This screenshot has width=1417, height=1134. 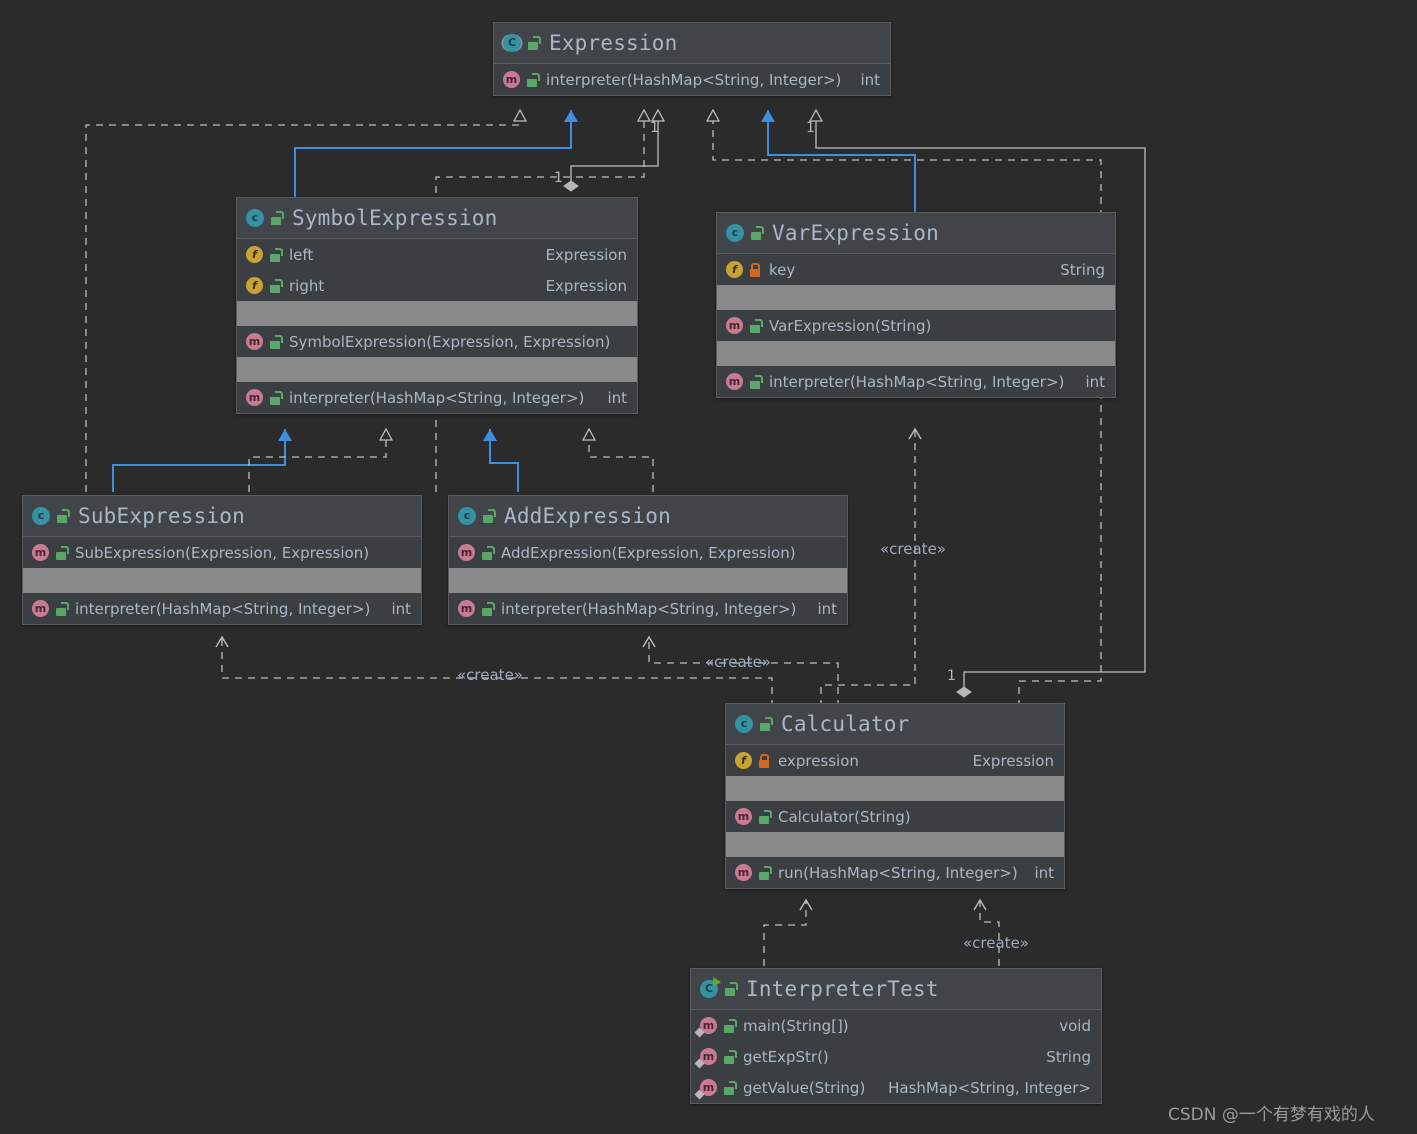 I want to click on member-row: m VarExpression(String), so click(x=916, y=325).